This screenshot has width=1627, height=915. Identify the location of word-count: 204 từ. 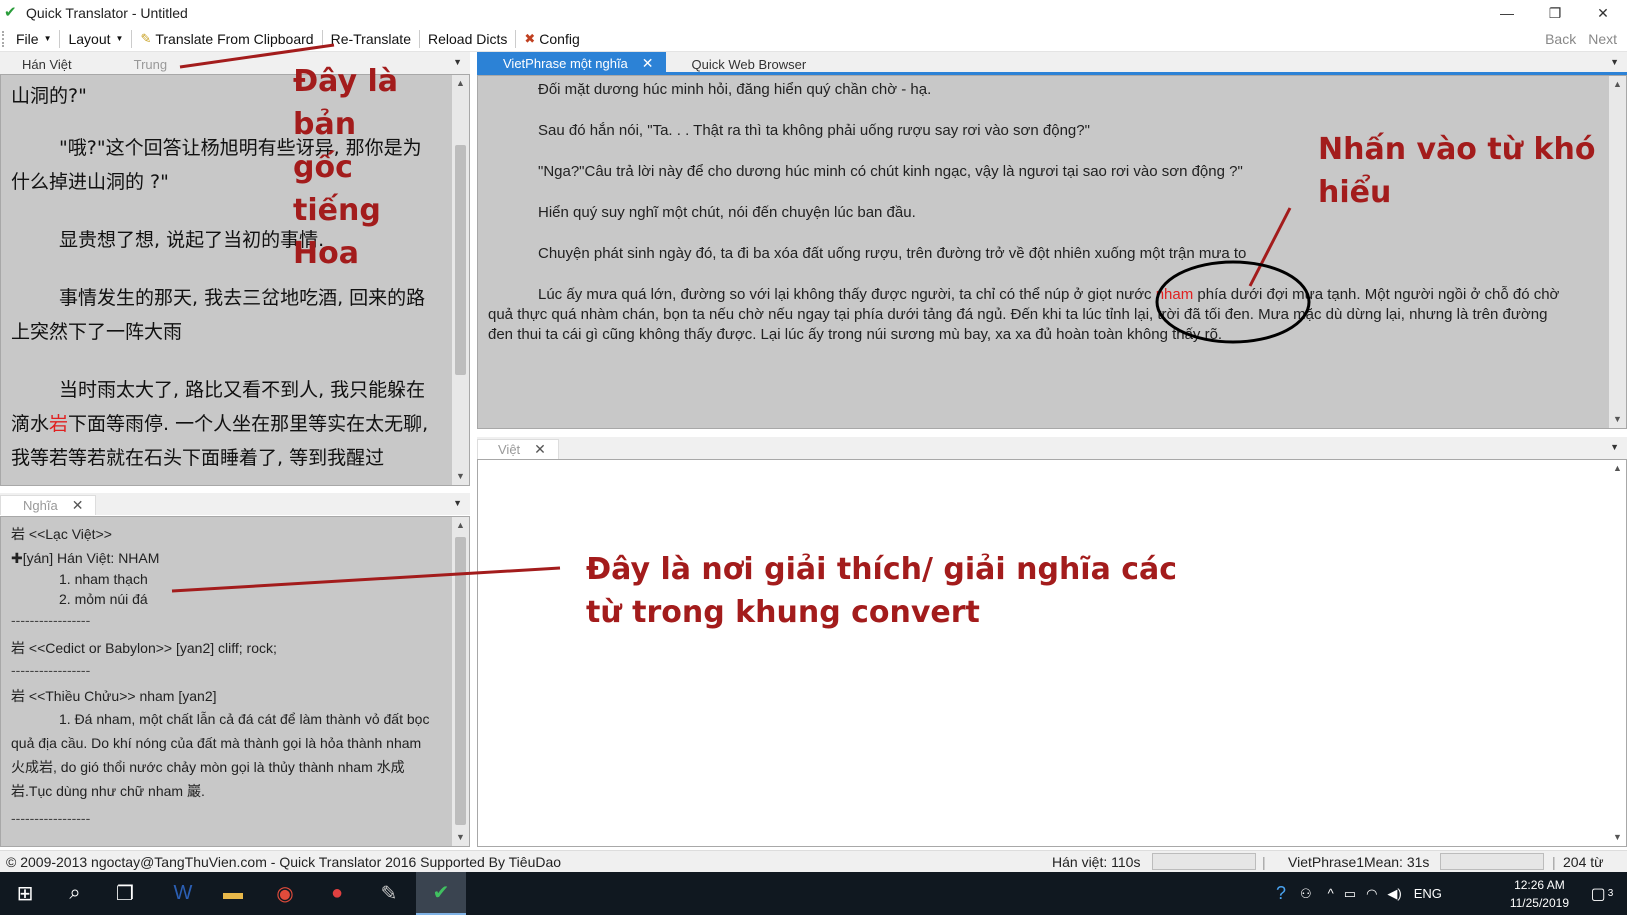
(1583, 862).